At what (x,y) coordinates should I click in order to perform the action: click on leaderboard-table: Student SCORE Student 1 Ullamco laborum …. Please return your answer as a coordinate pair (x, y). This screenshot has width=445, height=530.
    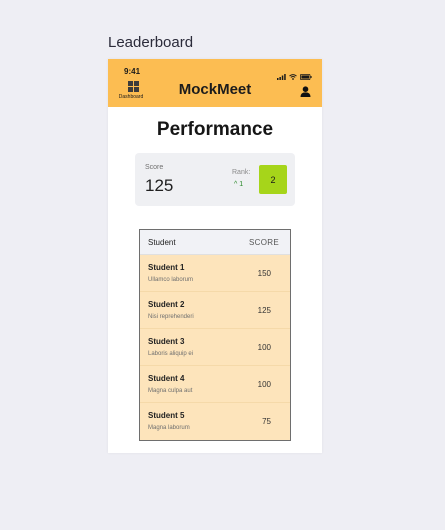
    Looking at the image, I should click on (215, 335).